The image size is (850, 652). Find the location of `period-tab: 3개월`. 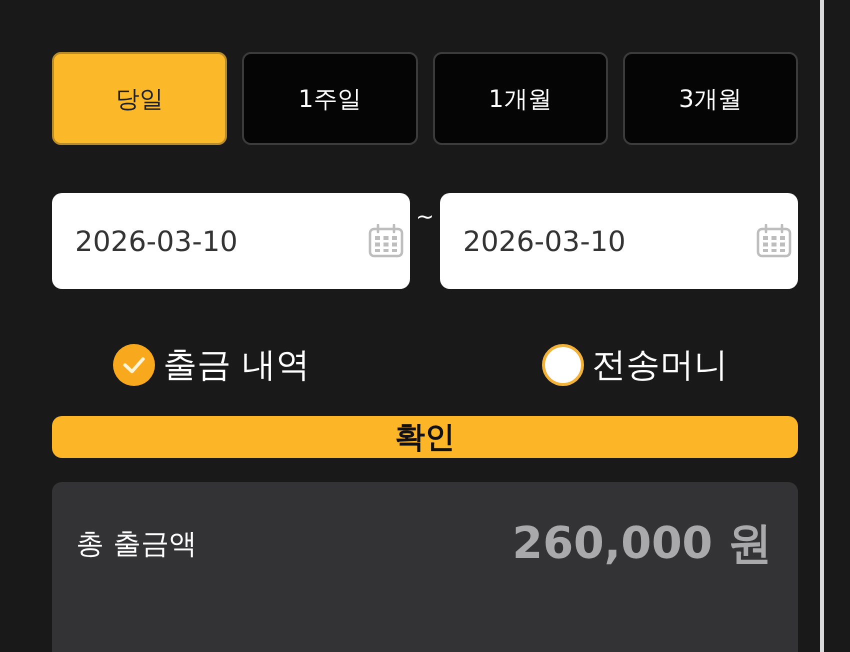

period-tab: 3개월 is located at coordinates (710, 98).